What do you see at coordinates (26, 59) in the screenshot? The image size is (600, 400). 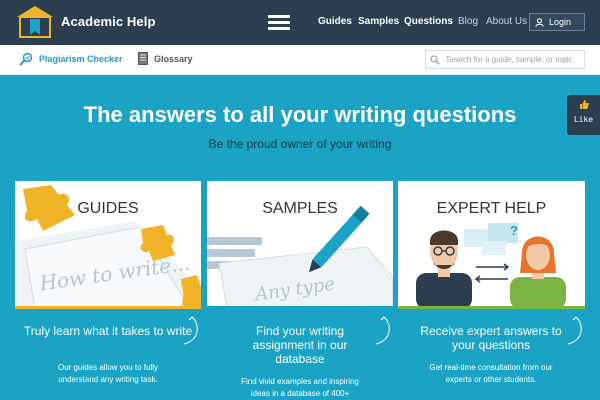 I see `magnifier-check-icon` at bounding box center [26, 59].